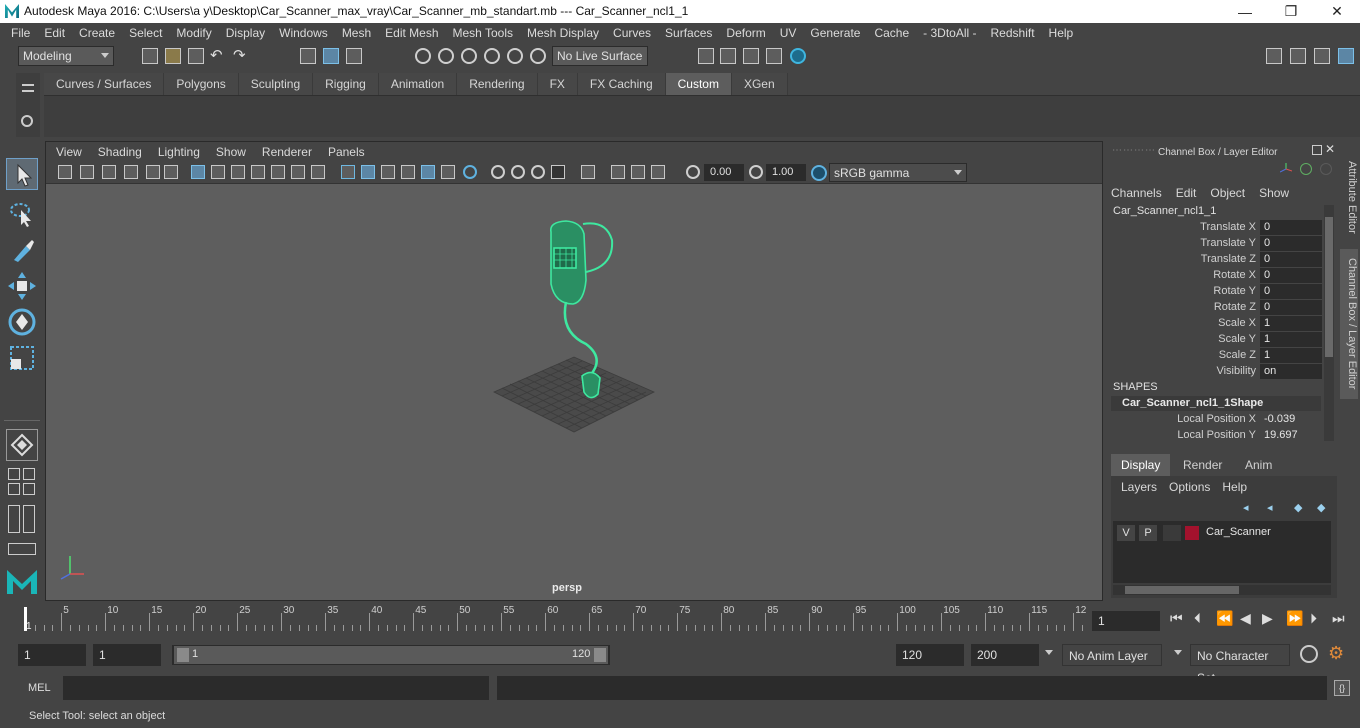  I want to click on channels-menu: Channels, so click(1138, 193).